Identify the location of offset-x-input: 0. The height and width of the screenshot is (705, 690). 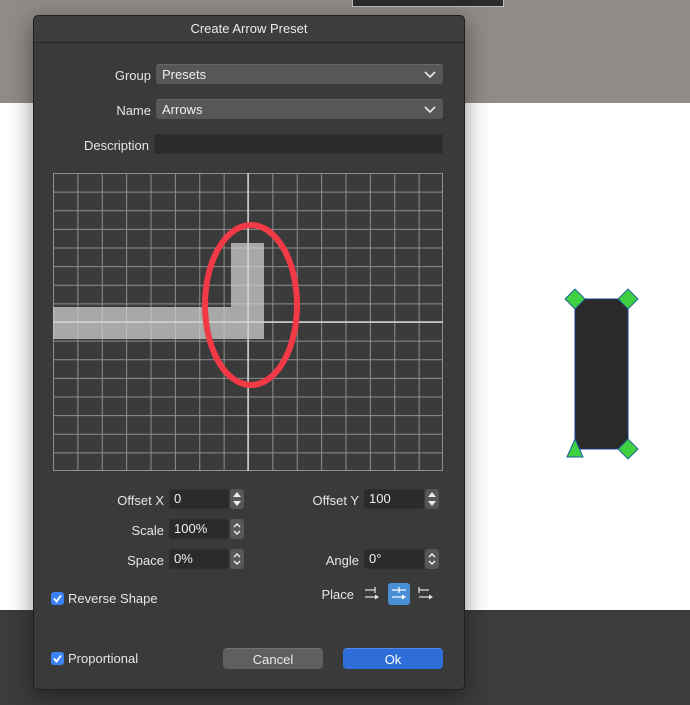
(199, 499).